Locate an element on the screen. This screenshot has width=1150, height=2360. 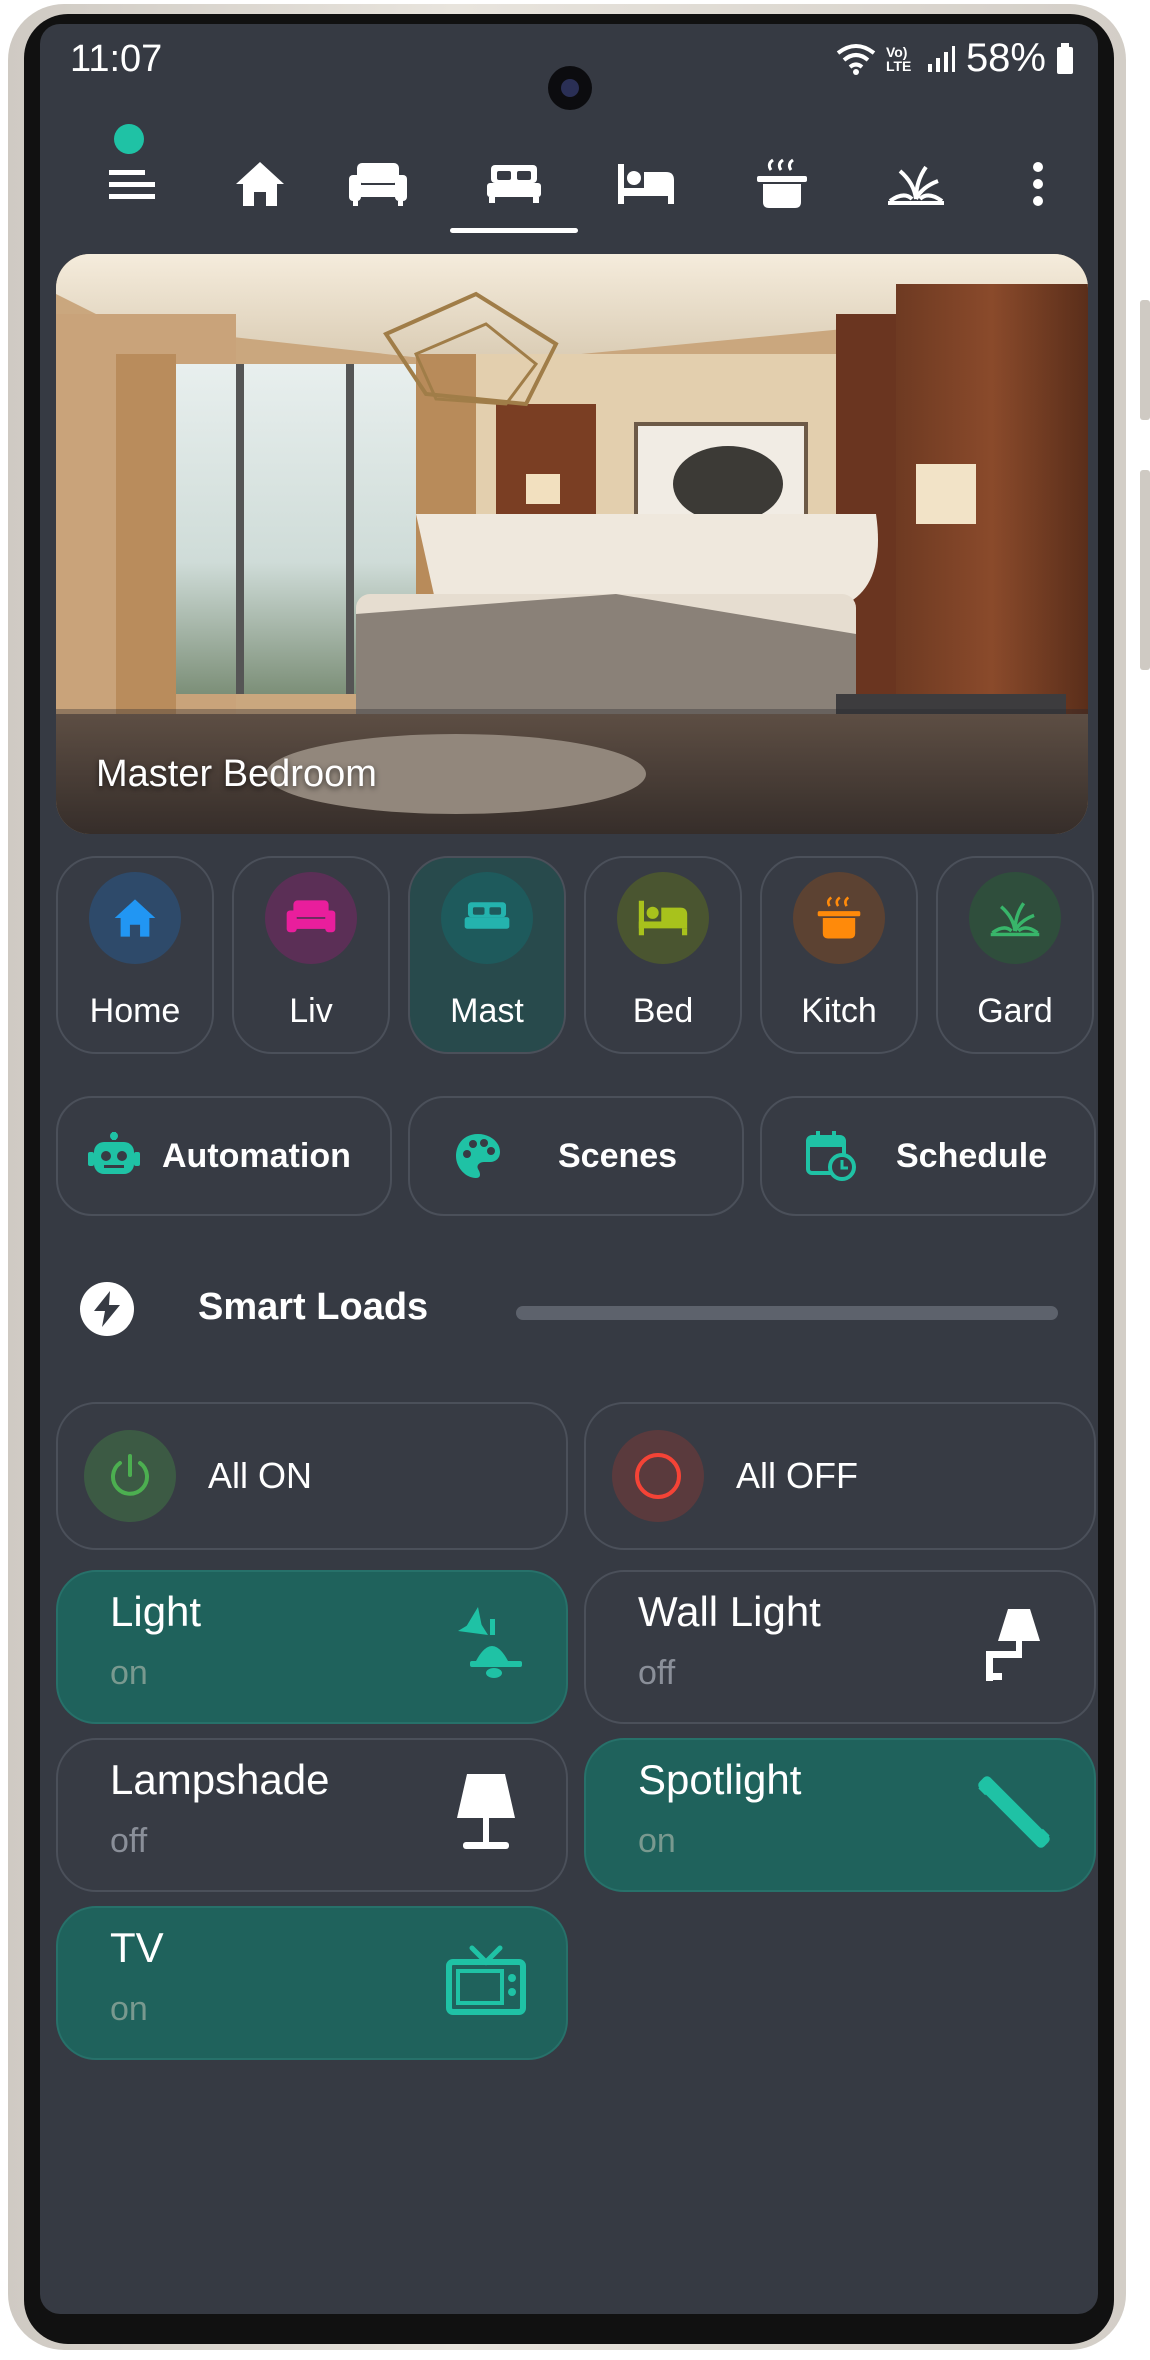
status-icons: Vo) LTE 58% is located at coordinates (955, 58).